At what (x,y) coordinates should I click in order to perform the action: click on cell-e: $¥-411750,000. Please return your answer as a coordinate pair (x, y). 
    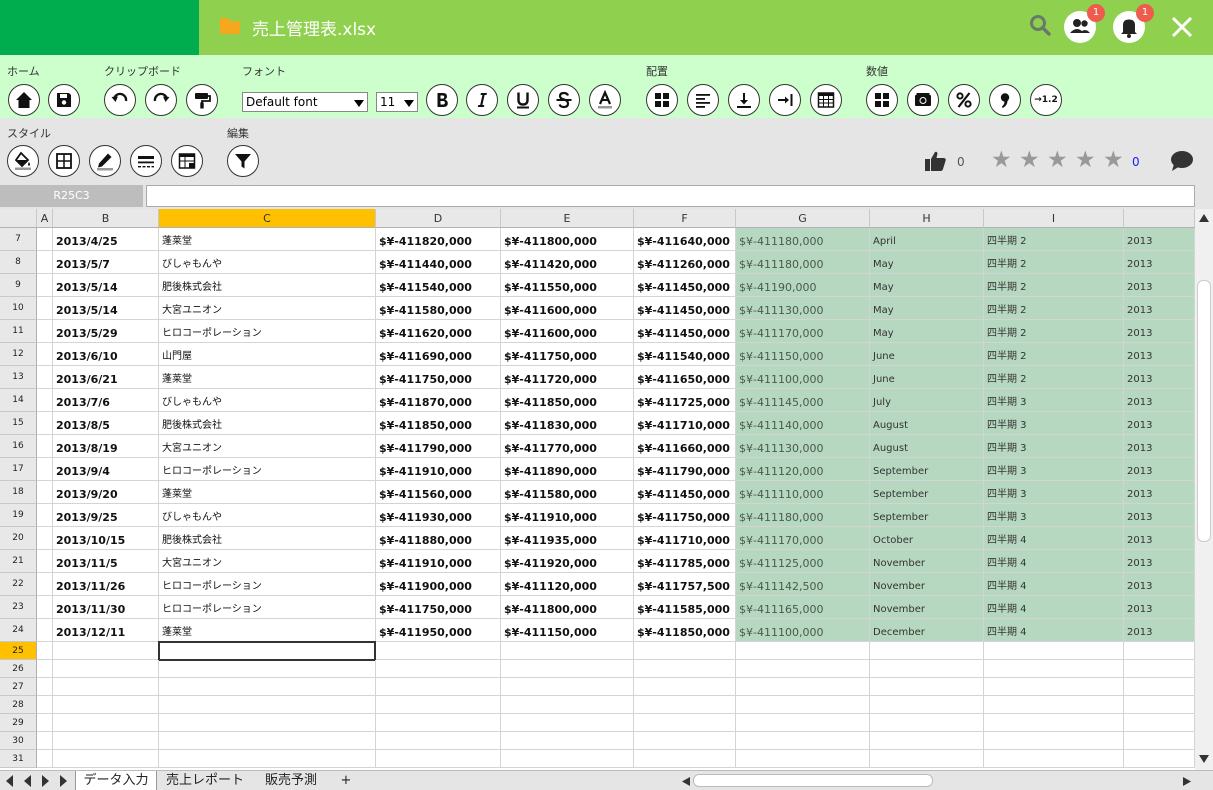
    Looking at the image, I should click on (567, 354).